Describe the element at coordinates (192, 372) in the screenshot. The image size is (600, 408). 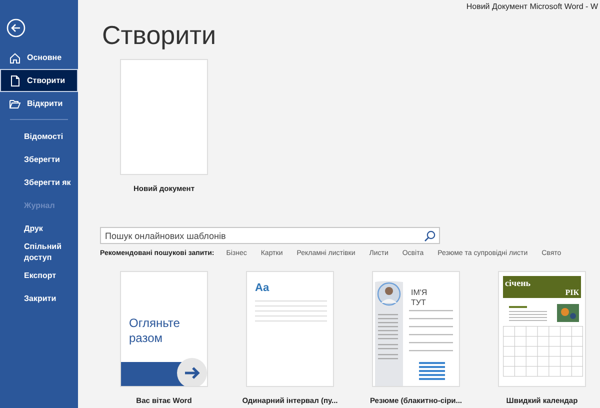
I see `arrow-icon` at that location.